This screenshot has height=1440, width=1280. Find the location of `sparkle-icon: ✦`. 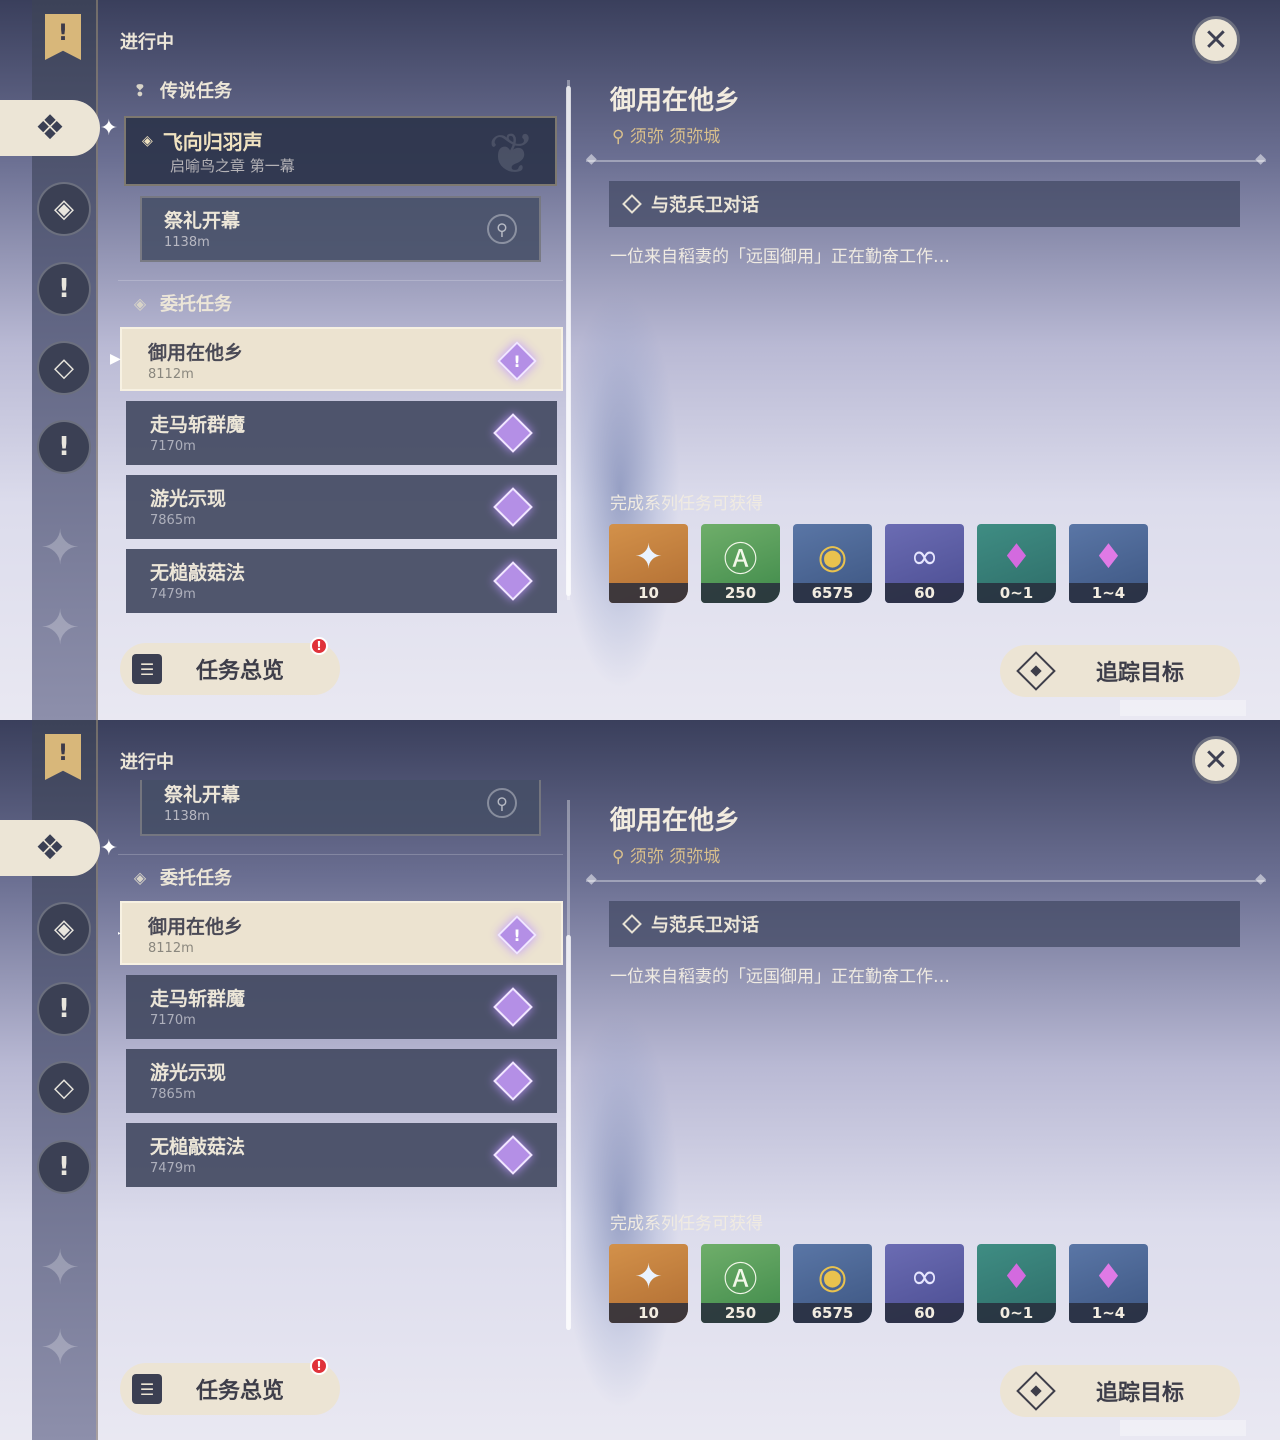

sparkle-icon: ✦ is located at coordinates (108, 848).